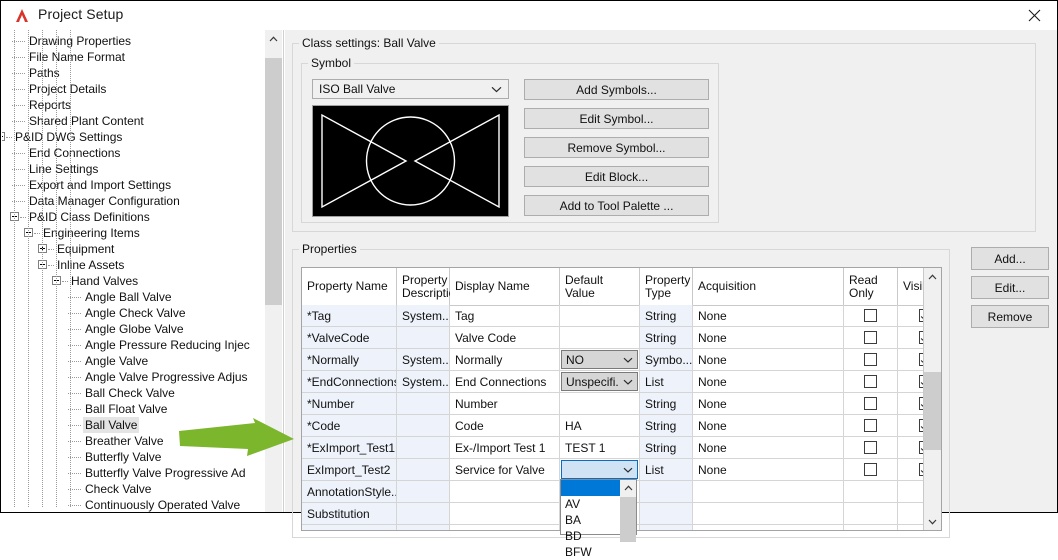 The image size is (1058, 560). I want to click on table-row: *Code Code HA String None, so click(617, 426).